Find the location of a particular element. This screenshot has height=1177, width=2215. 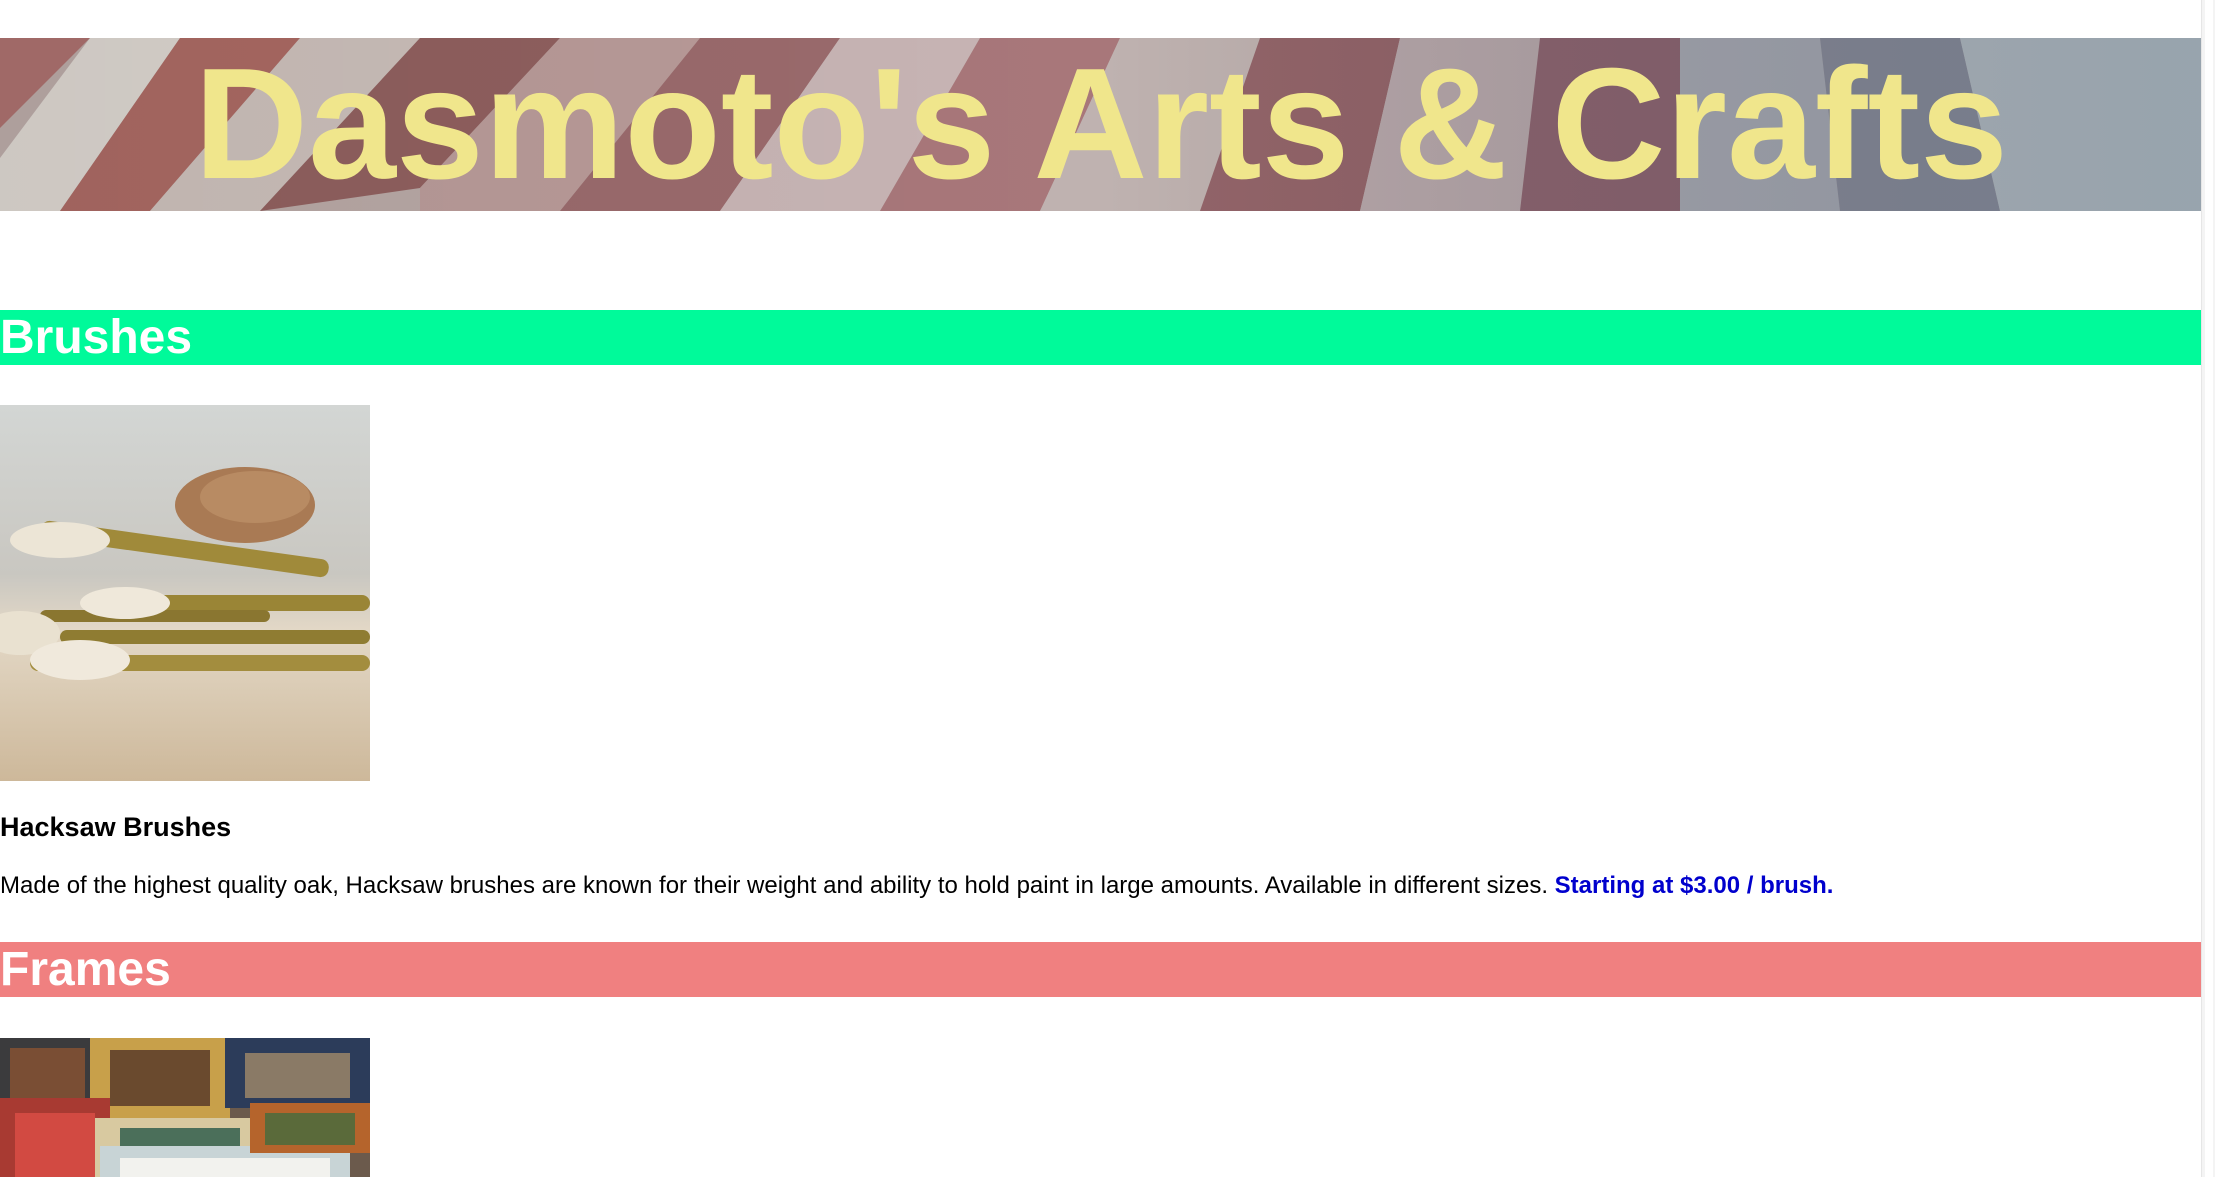

hacksaw-brushes-image is located at coordinates (185, 593).